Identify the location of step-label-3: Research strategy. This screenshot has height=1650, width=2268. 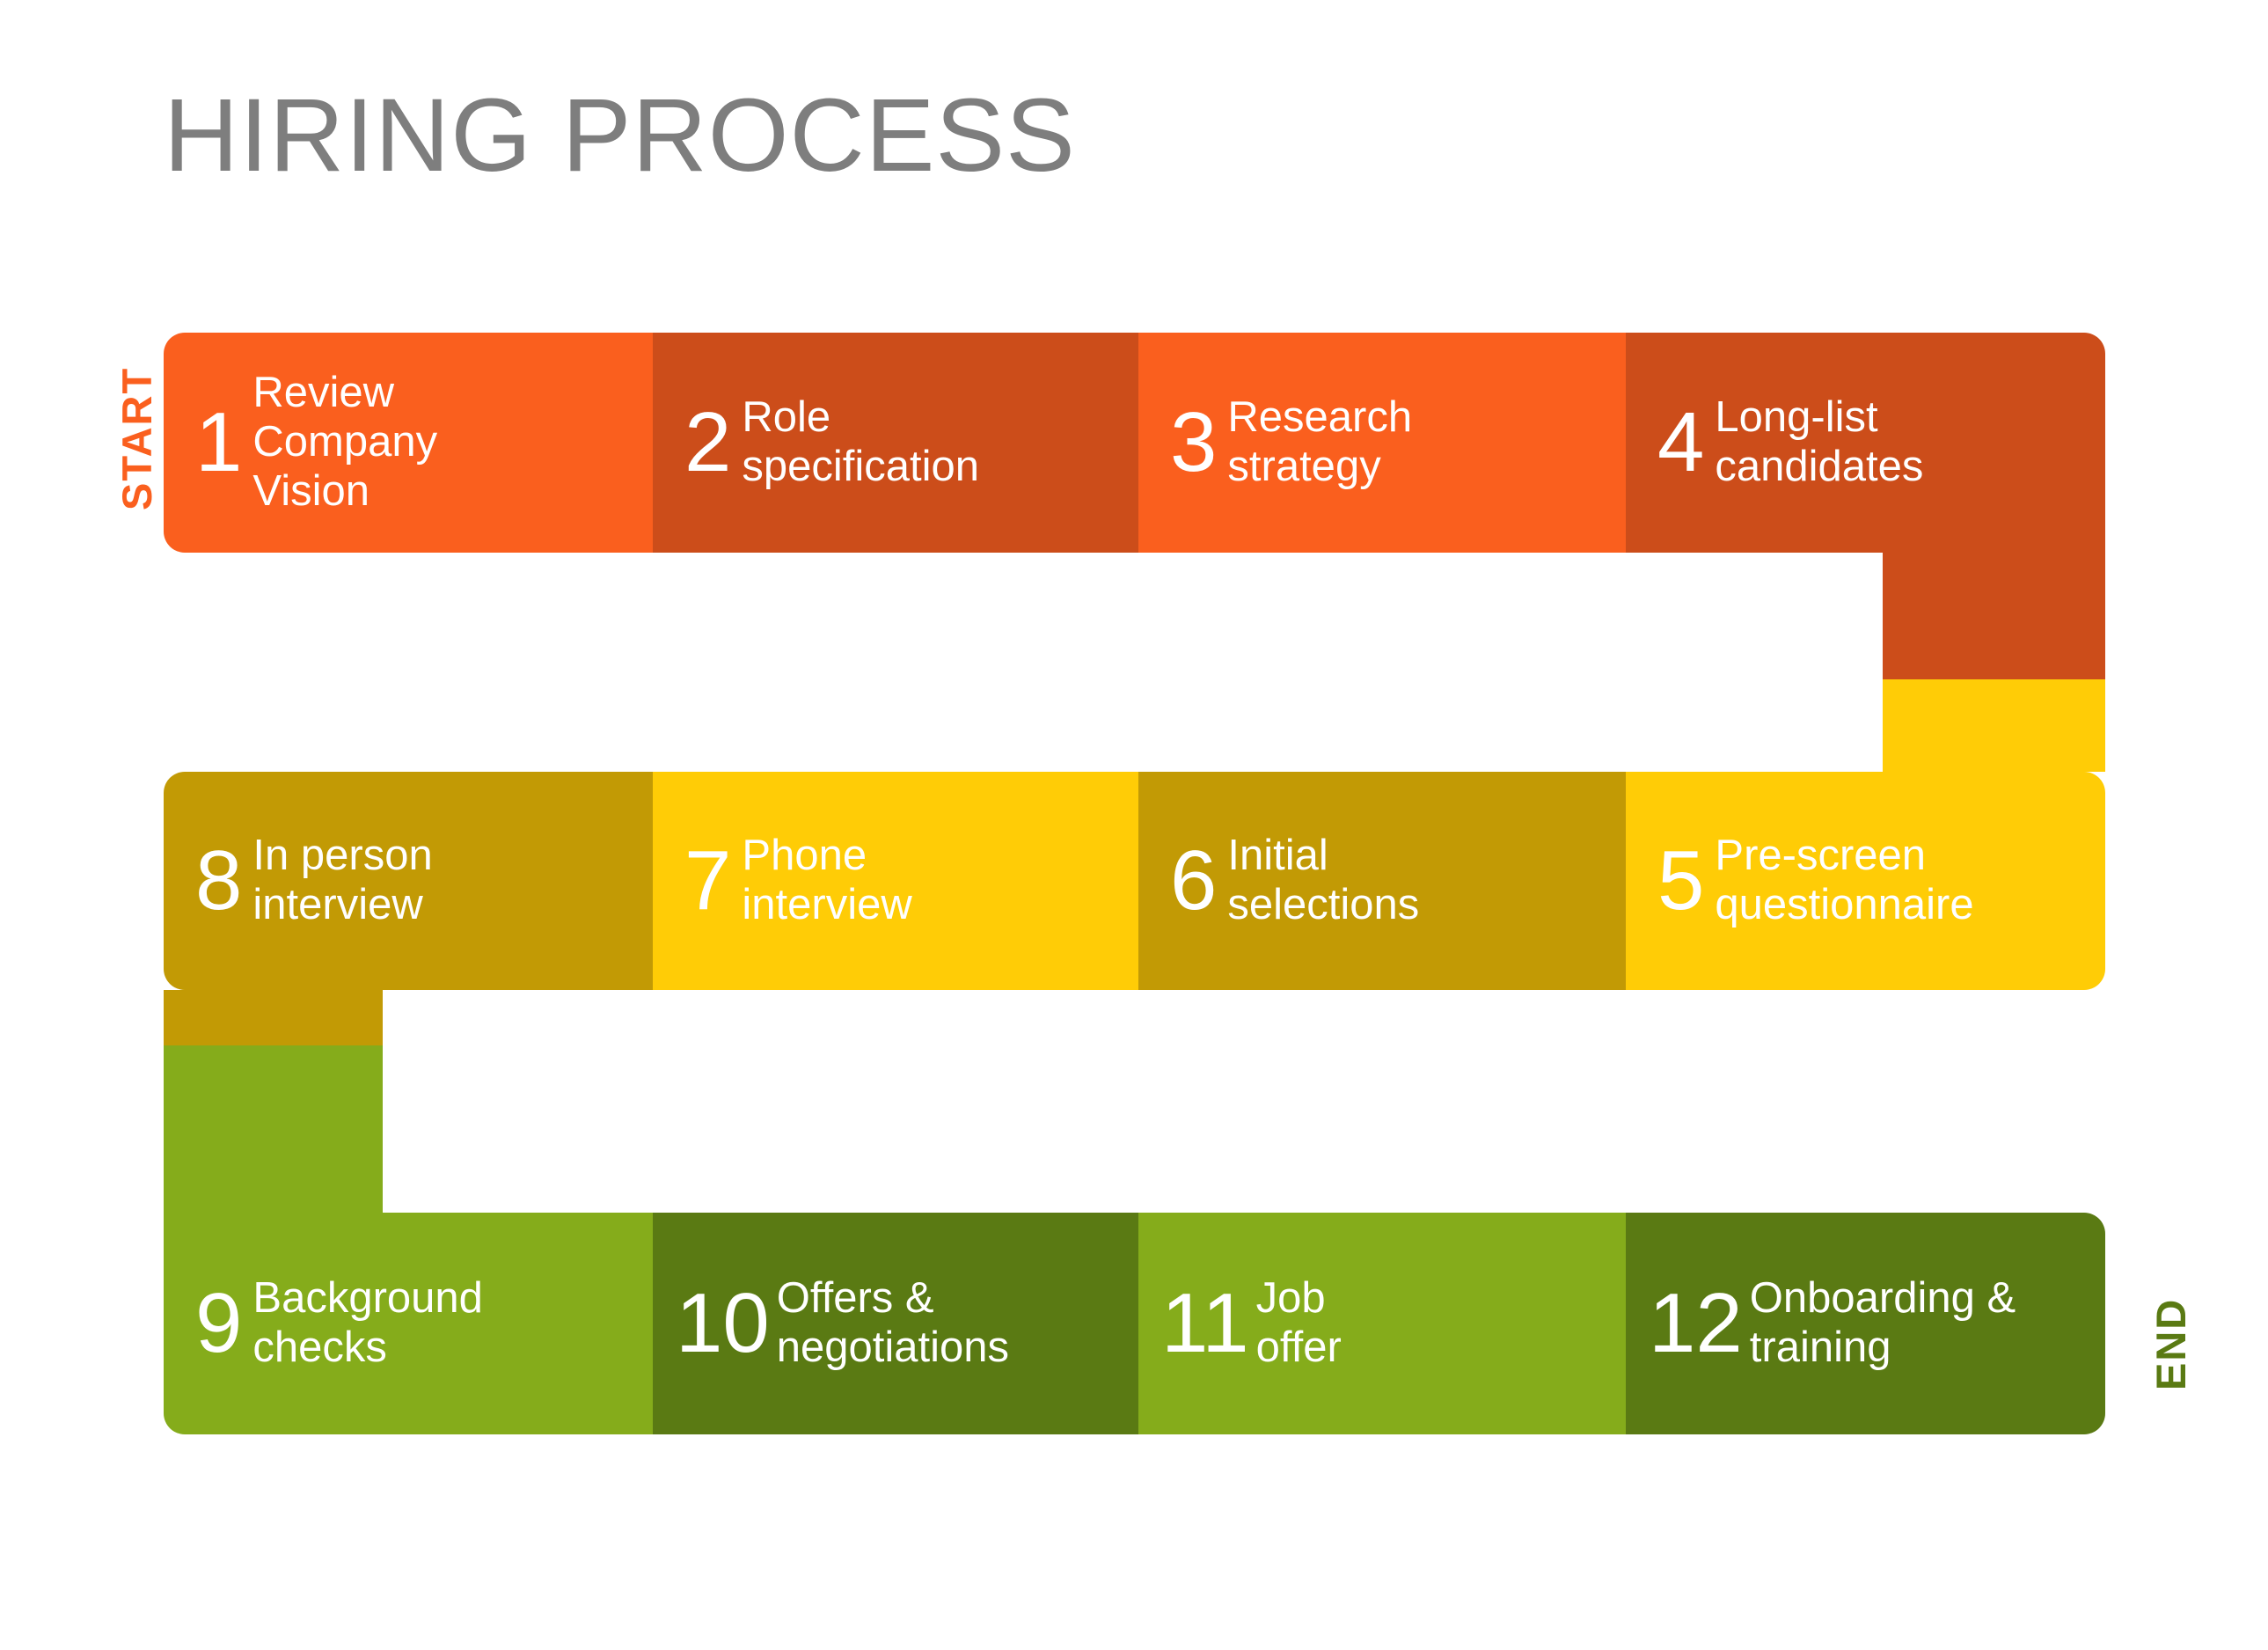
(1320, 442).